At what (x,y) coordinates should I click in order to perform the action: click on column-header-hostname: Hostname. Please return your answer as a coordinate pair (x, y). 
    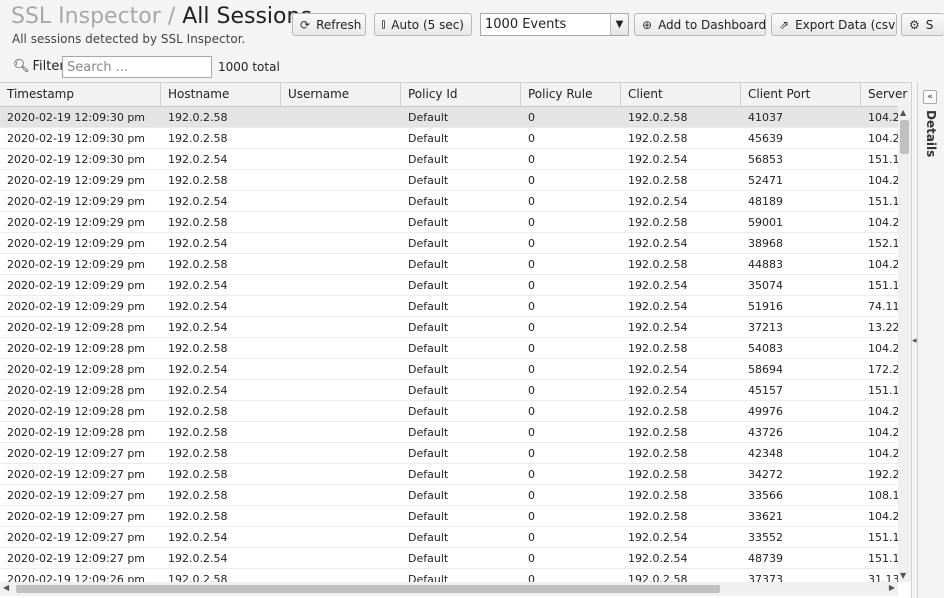
    Looking at the image, I should click on (221, 95).